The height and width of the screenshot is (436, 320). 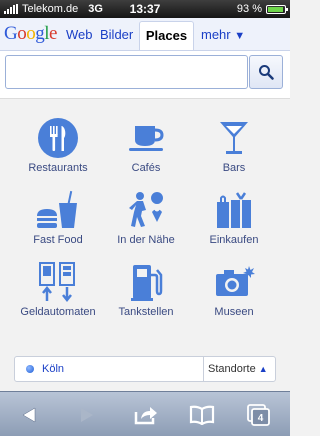 I want to click on chevron-down-icon: ▼, so click(x=240, y=36).